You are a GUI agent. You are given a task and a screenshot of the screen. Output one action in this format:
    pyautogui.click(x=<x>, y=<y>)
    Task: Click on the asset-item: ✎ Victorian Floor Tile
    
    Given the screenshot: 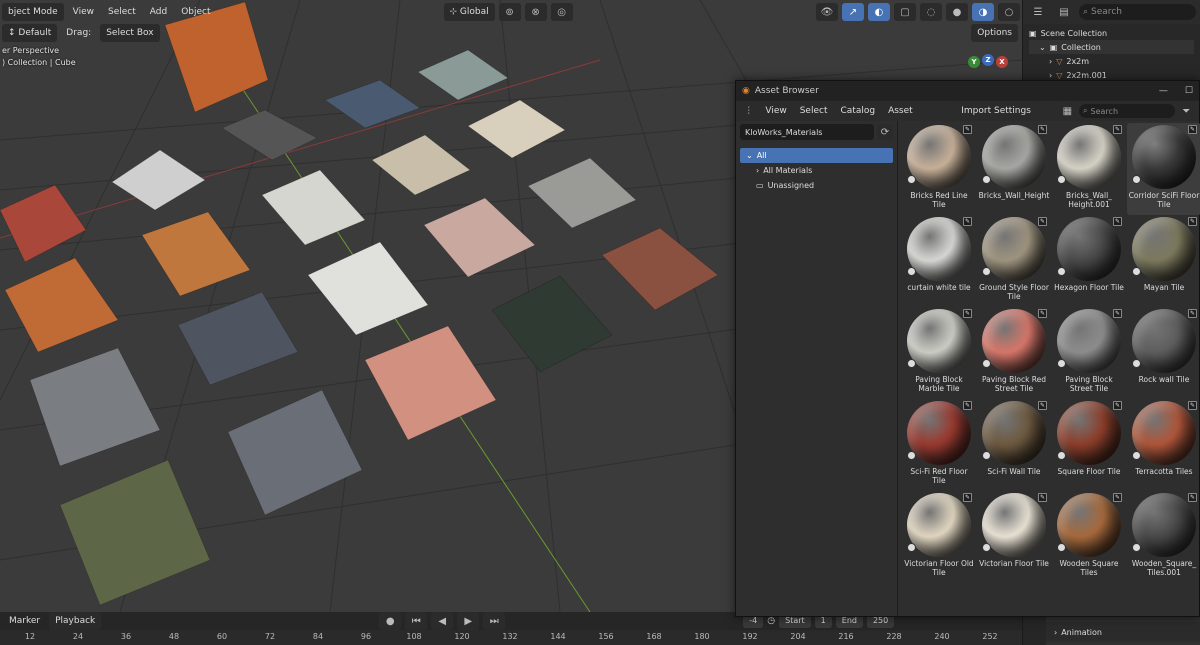 What is the action you would take?
    pyautogui.click(x=1014, y=537)
    